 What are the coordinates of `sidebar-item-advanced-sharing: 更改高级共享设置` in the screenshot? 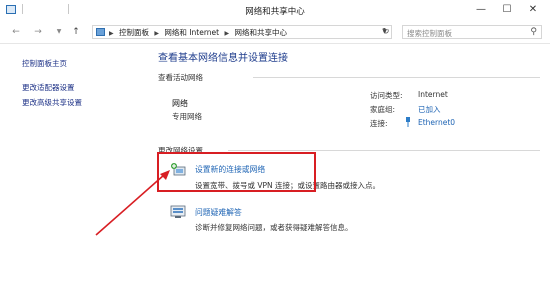 It's located at (52, 102).